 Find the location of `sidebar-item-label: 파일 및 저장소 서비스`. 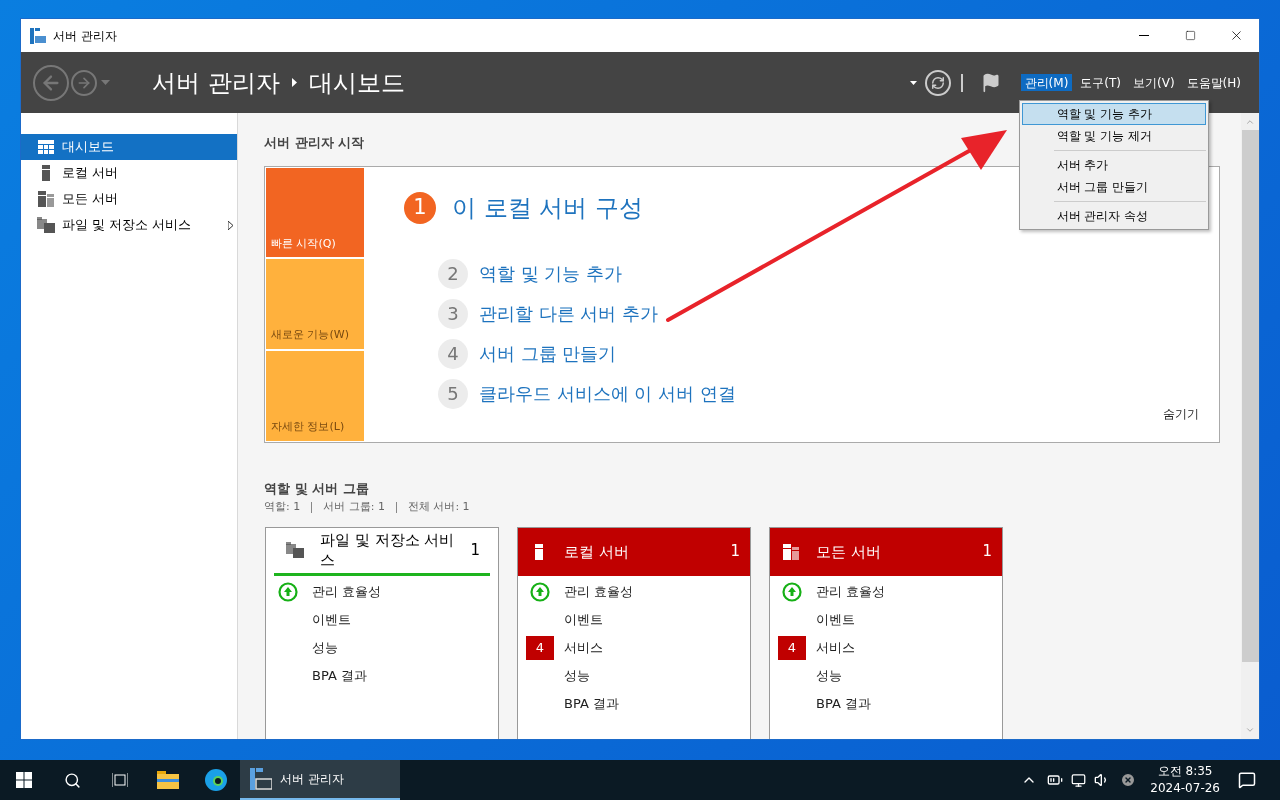

sidebar-item-label: 파일 및 저장소 서비스 is located at coordinates (127, 225).